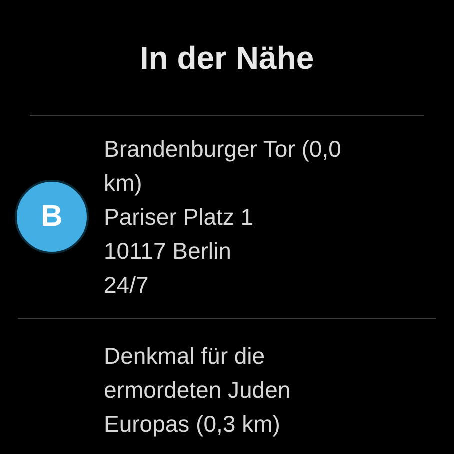  What do you see at coordinates (233, 390) in the screenshot?
I see `place-name: Denkmal für die ermordeten Juden Europas (0,3 km)` at bounding box center [233, 390].